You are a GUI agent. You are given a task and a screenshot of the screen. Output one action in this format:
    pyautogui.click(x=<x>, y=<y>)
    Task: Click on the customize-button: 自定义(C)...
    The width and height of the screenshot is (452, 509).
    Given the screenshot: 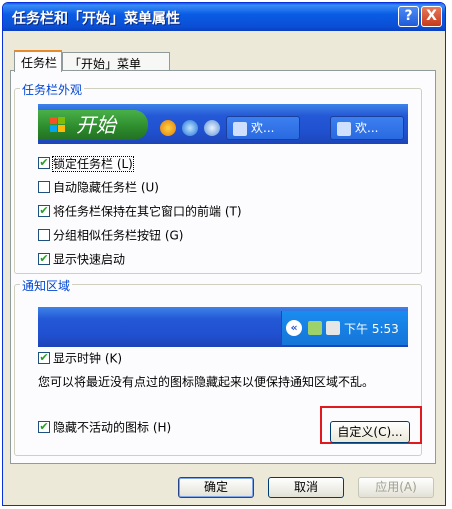 What is the action you would take?
    pyautogui.click(x=370, y=432)
    